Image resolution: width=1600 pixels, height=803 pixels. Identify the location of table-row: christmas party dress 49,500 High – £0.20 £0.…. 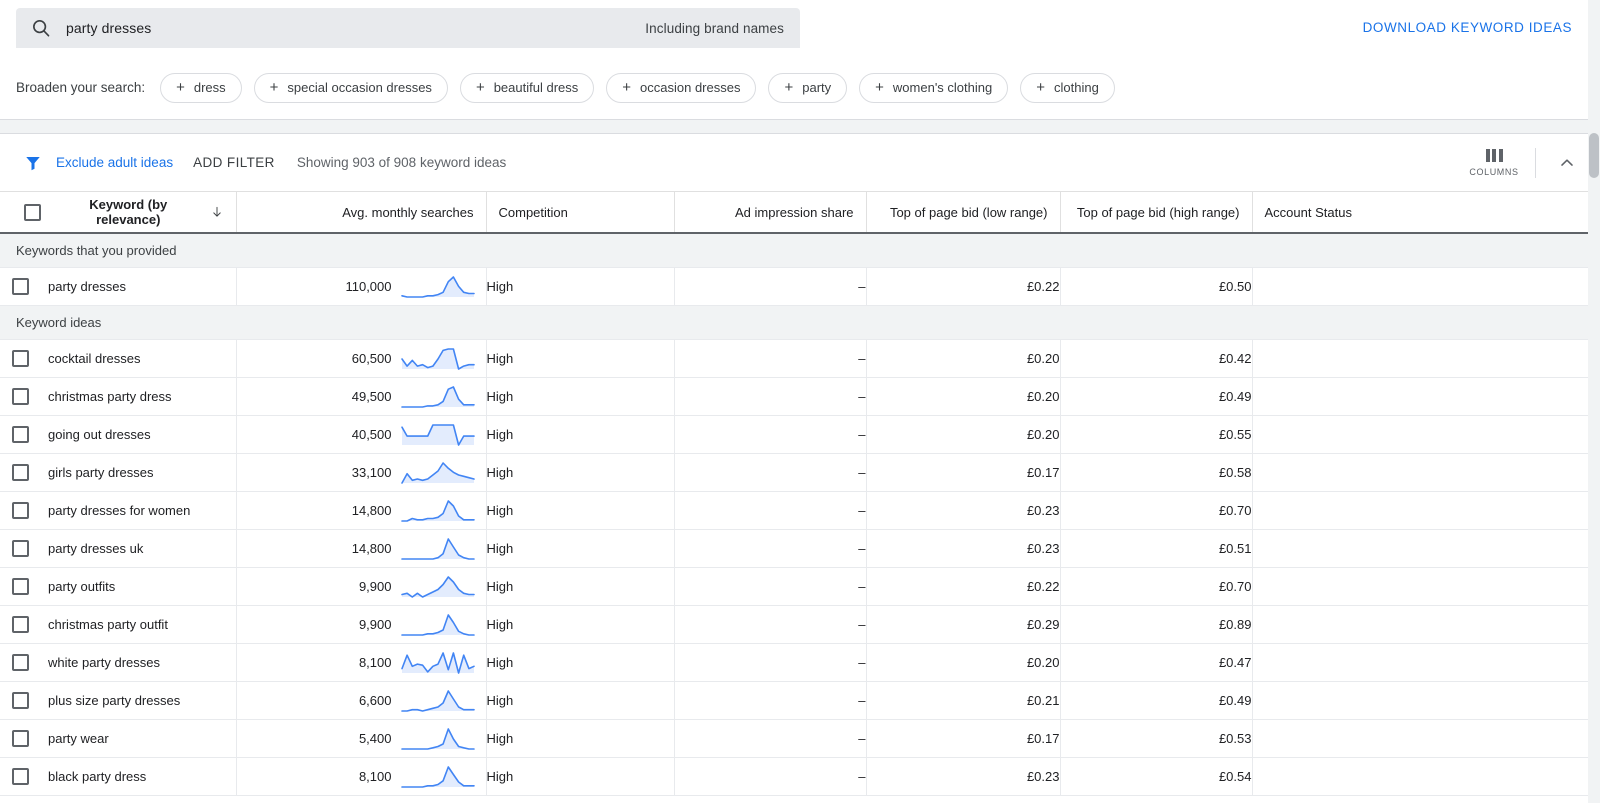
(794, 396).